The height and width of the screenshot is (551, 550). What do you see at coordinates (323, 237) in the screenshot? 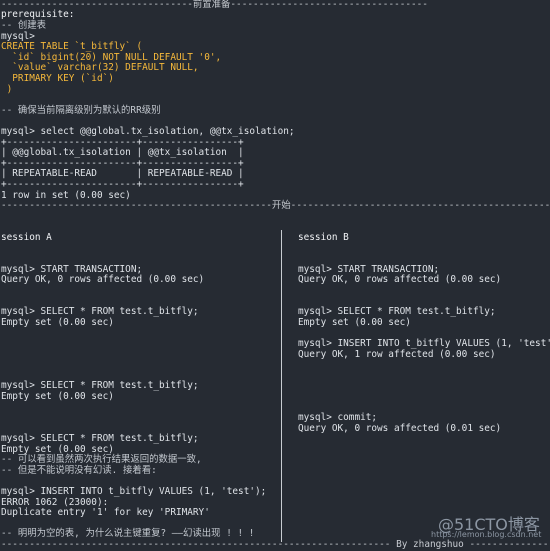
I see `session-b-title: session B` at bounding box center [323, 237].